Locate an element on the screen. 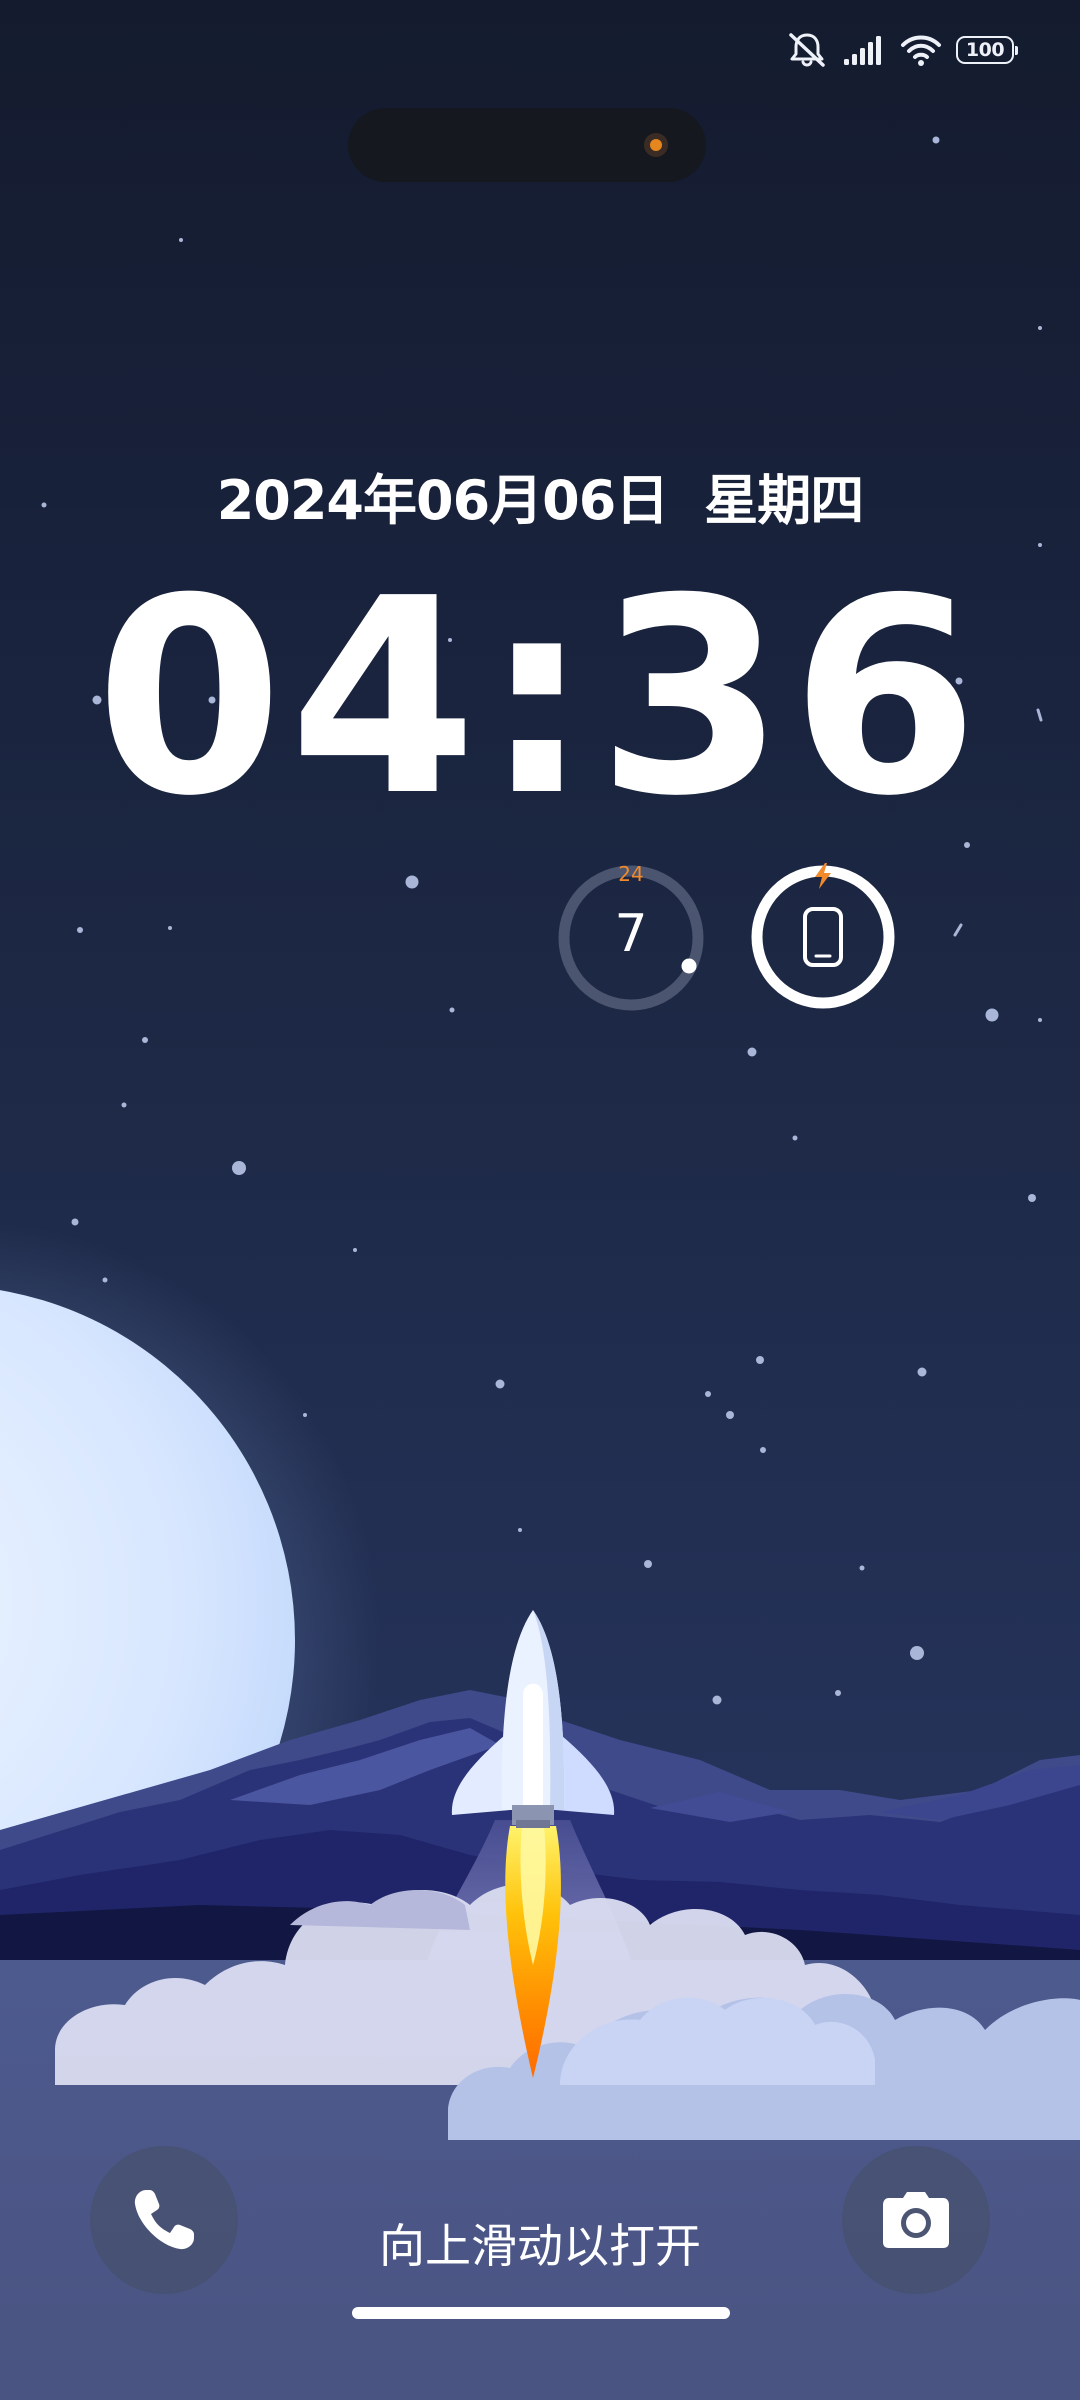  cellular-signal-icon is located at coordinates (862, 50).